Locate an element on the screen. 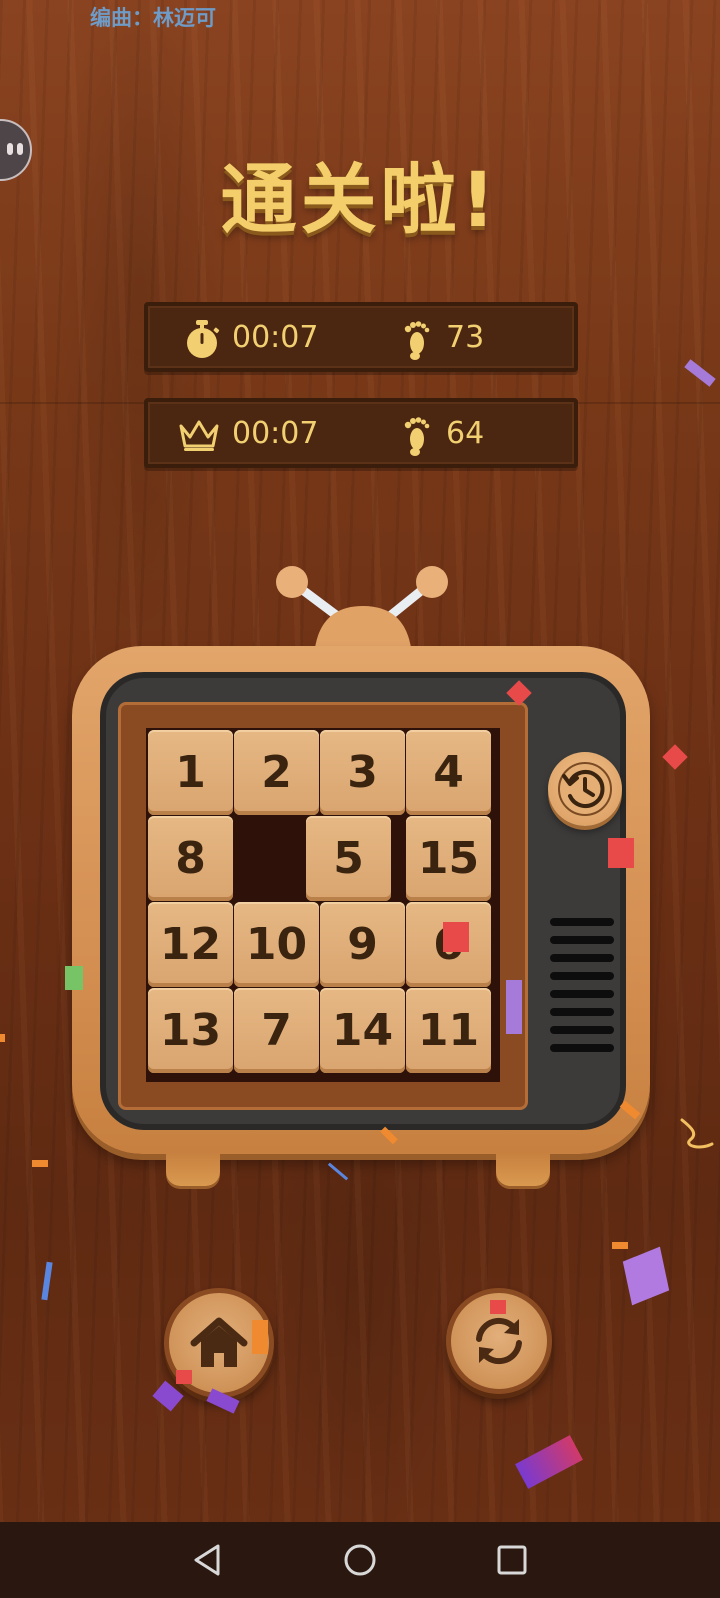  puzzle-board: 1 2 3 4 8 5 15 12 10 9 6 13 7 14 11 is located at coordinates (323, 905).